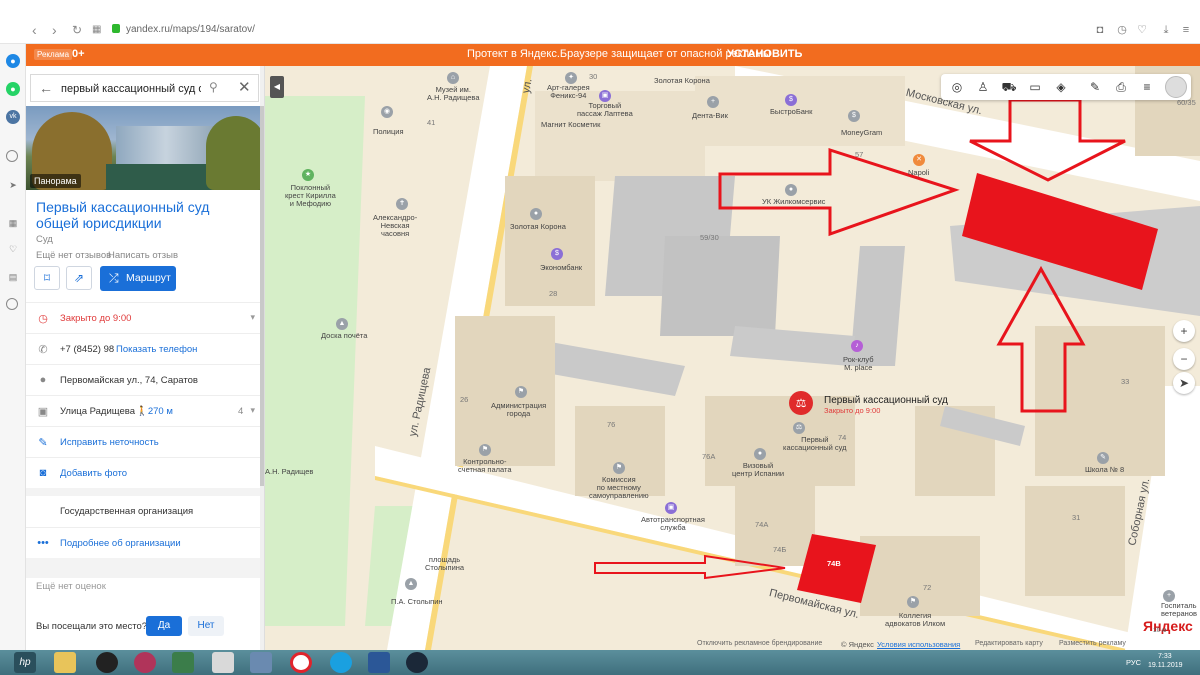 The height and width of the screenshot is (675, 1200). What do you see at coordinates (13, 117) in the screenshot?
I see `vk-icon: vk` at bounding box center [13, 117].